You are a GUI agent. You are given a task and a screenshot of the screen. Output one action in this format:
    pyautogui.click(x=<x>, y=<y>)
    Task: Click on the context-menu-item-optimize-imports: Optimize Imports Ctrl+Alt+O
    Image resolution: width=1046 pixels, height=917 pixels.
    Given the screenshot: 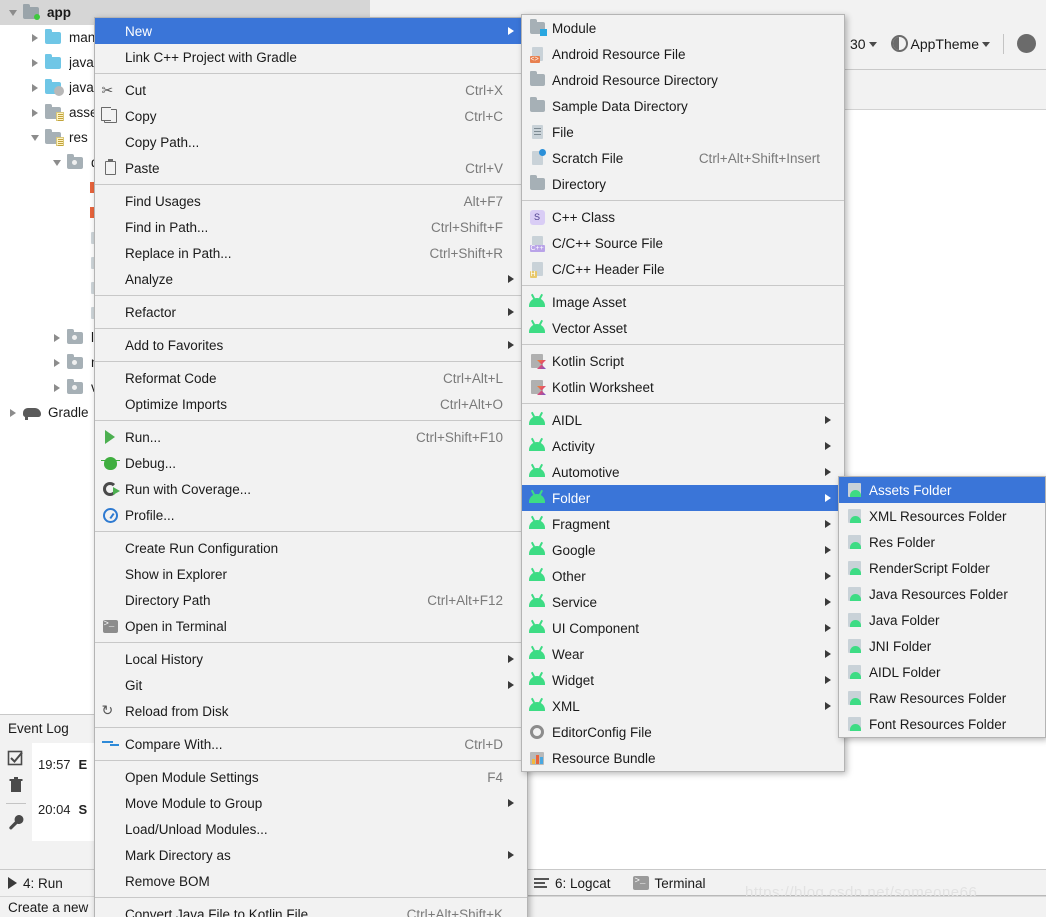 What is the action you would take?
    pyautogui.click(x=311, y=404)
    